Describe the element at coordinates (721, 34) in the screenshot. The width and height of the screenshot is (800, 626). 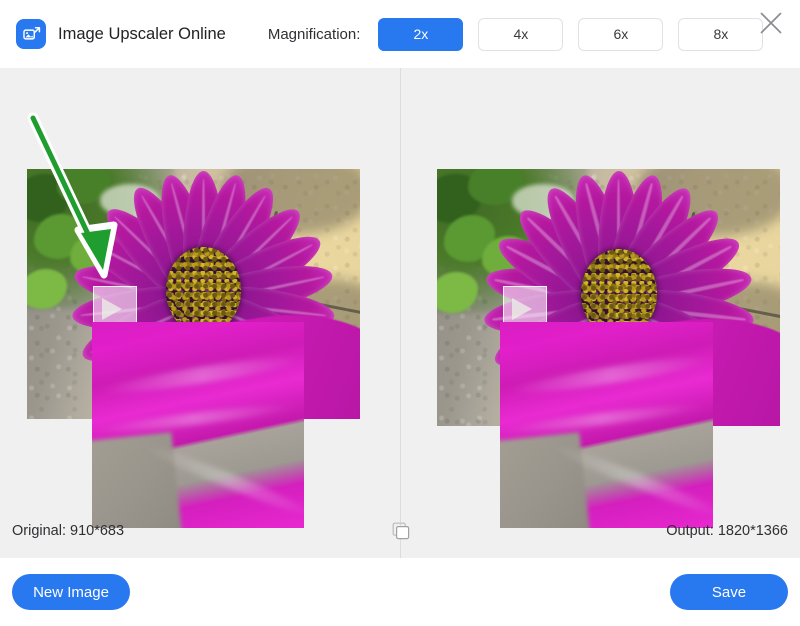
I see `magnification-8x-button: 8x` at that location.